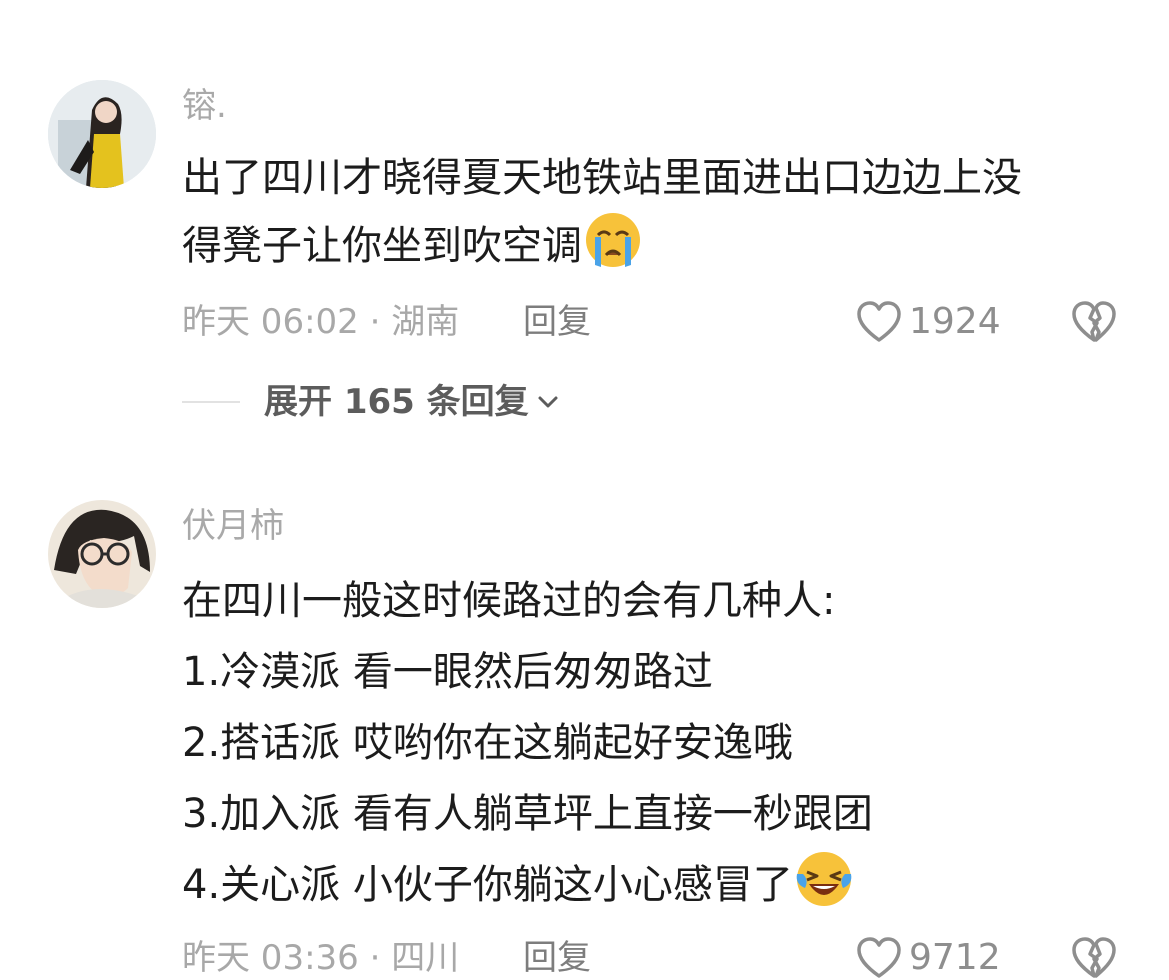 The height and width of the screenshot is (980, 1169). Describe the element at coordinates (527, 814) in the screenshot. I see `comment-line: 3.加入派 看有人躺草坪上直接一秒跟团` at that location.